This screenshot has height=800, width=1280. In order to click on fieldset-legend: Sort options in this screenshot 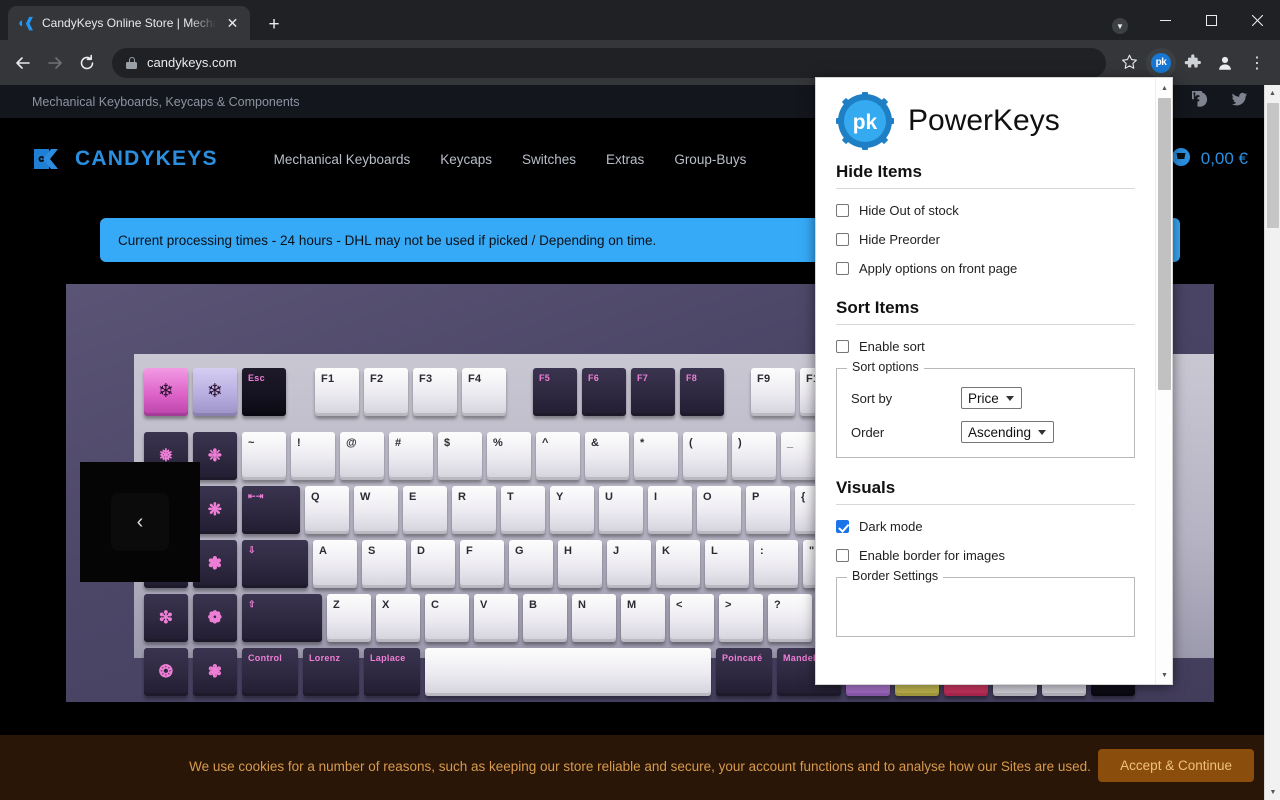, I will do `click(885, 367)`.